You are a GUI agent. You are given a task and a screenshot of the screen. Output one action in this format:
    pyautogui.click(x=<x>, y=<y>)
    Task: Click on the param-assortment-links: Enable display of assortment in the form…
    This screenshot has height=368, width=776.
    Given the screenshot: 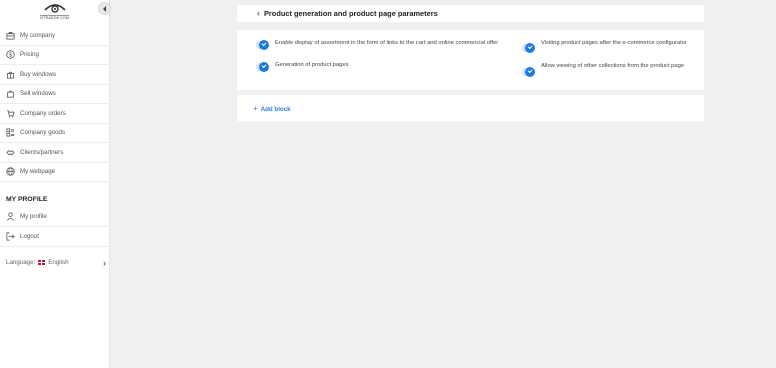 What is the action you would take?
    pyautogui.click(x=379, y=45)
    